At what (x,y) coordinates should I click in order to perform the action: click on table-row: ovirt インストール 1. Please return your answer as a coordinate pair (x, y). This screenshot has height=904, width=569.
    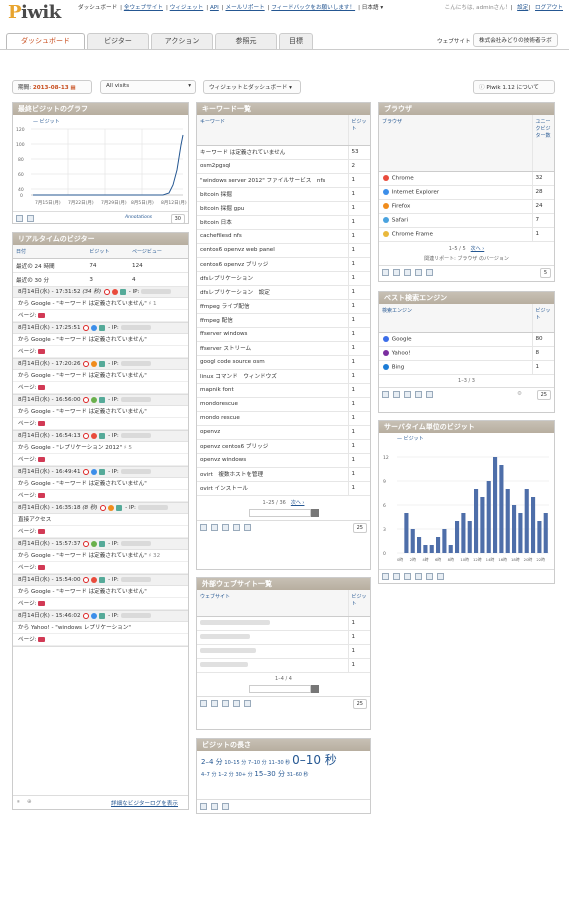
    Looking at the image, I should click on (283, 488).